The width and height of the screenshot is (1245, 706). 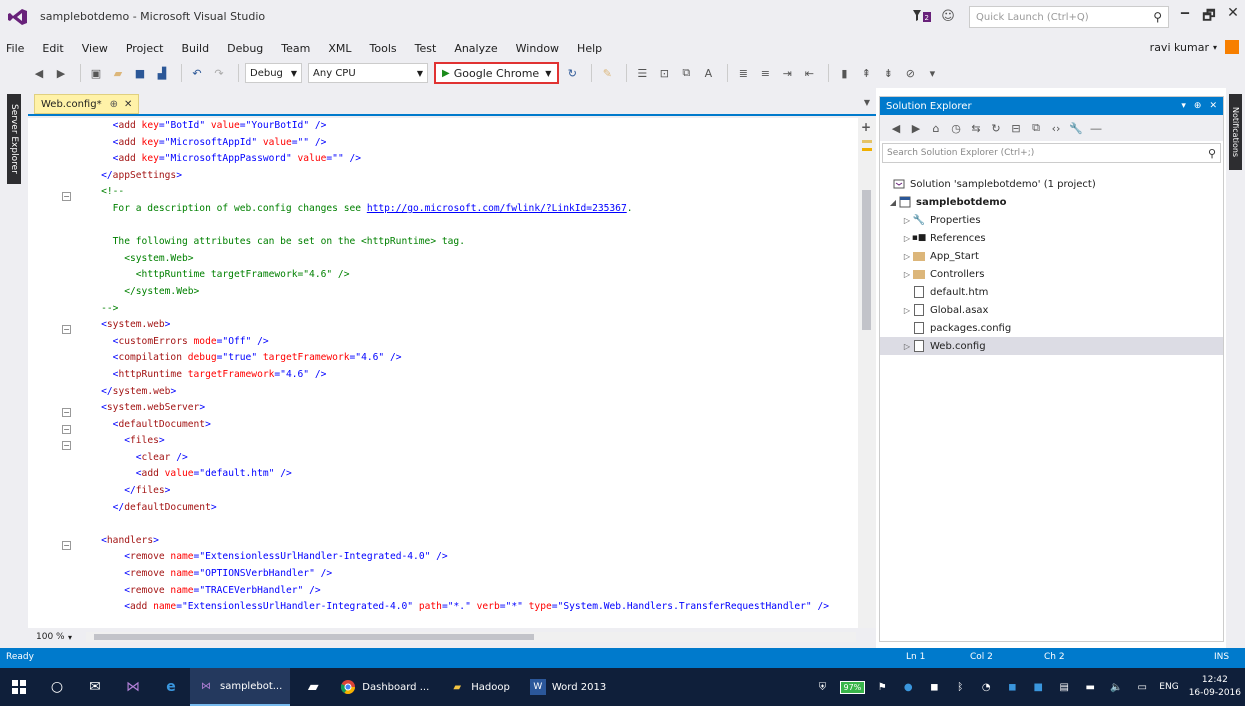 I want to click on tree-node-default-htm: default.htm, so click(x=1051, y=292).